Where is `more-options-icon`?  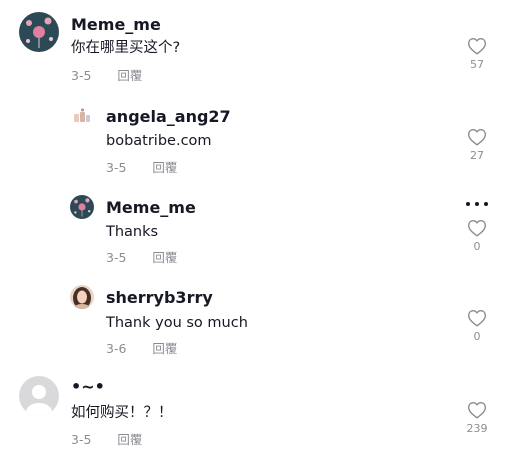
more-options-icon is located at coordinates (477, 204).